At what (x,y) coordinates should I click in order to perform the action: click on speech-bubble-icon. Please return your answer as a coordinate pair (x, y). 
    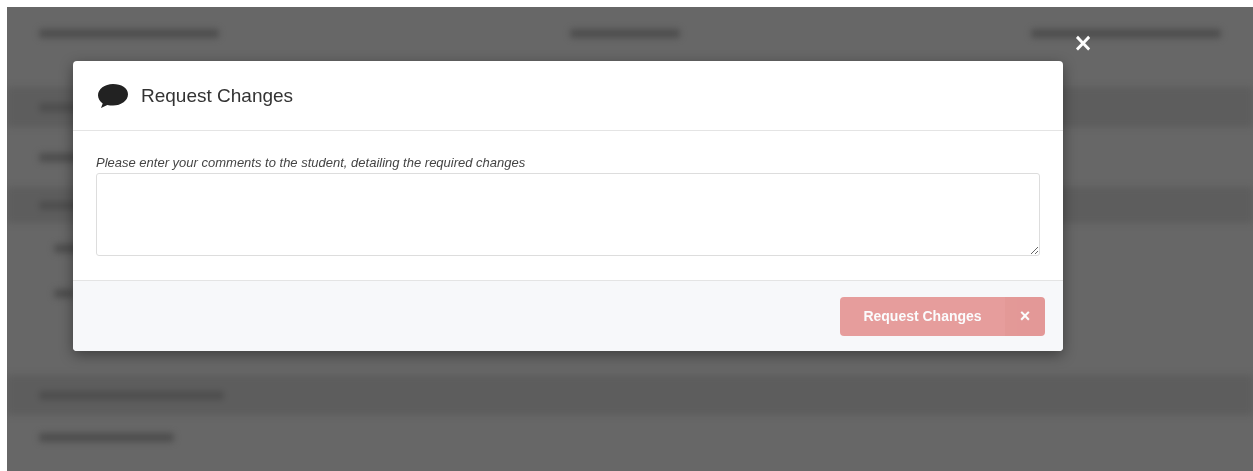
    Looking at the image, I should click on (113, 95).